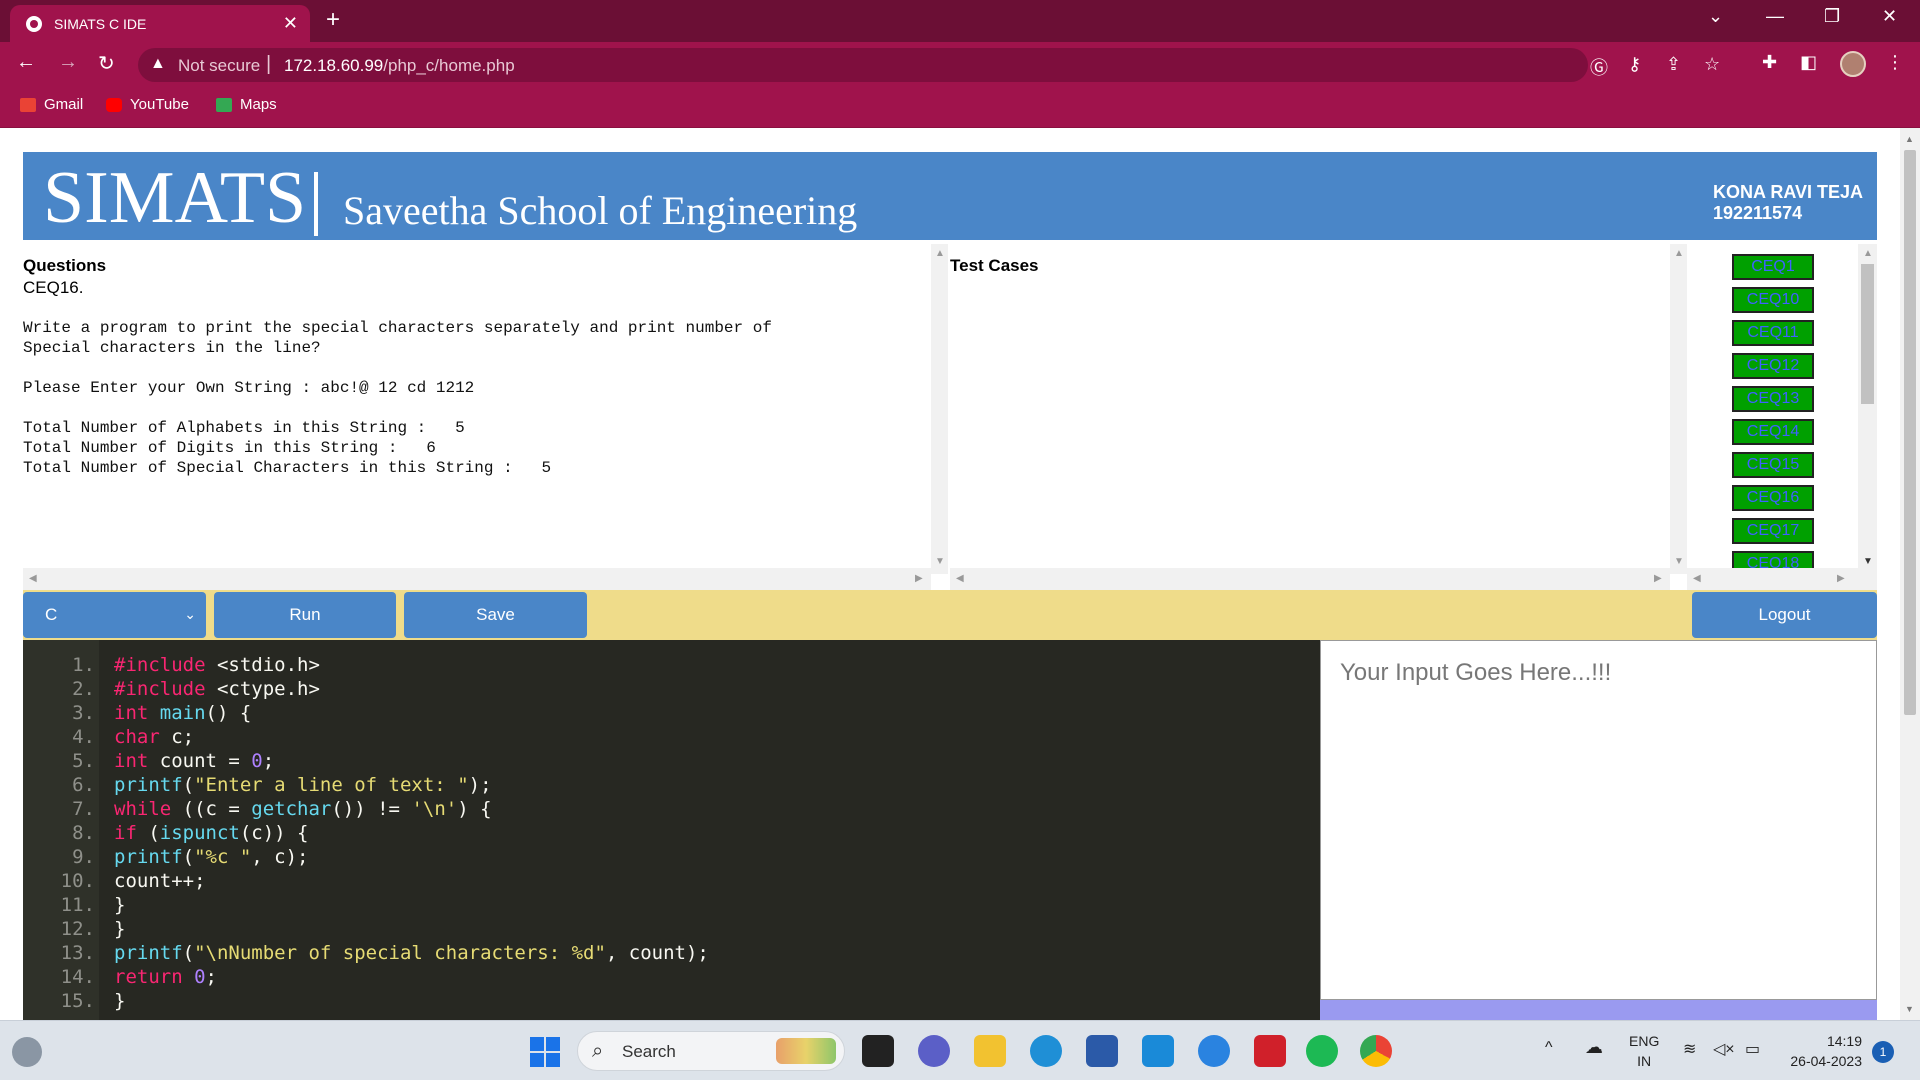 This screenshot has height=1080, width=1920. What do you see at coordinates (1895, 62) in the screenshot?
I see `menu-icon: ⋮` at bounding box center [1895, 62].